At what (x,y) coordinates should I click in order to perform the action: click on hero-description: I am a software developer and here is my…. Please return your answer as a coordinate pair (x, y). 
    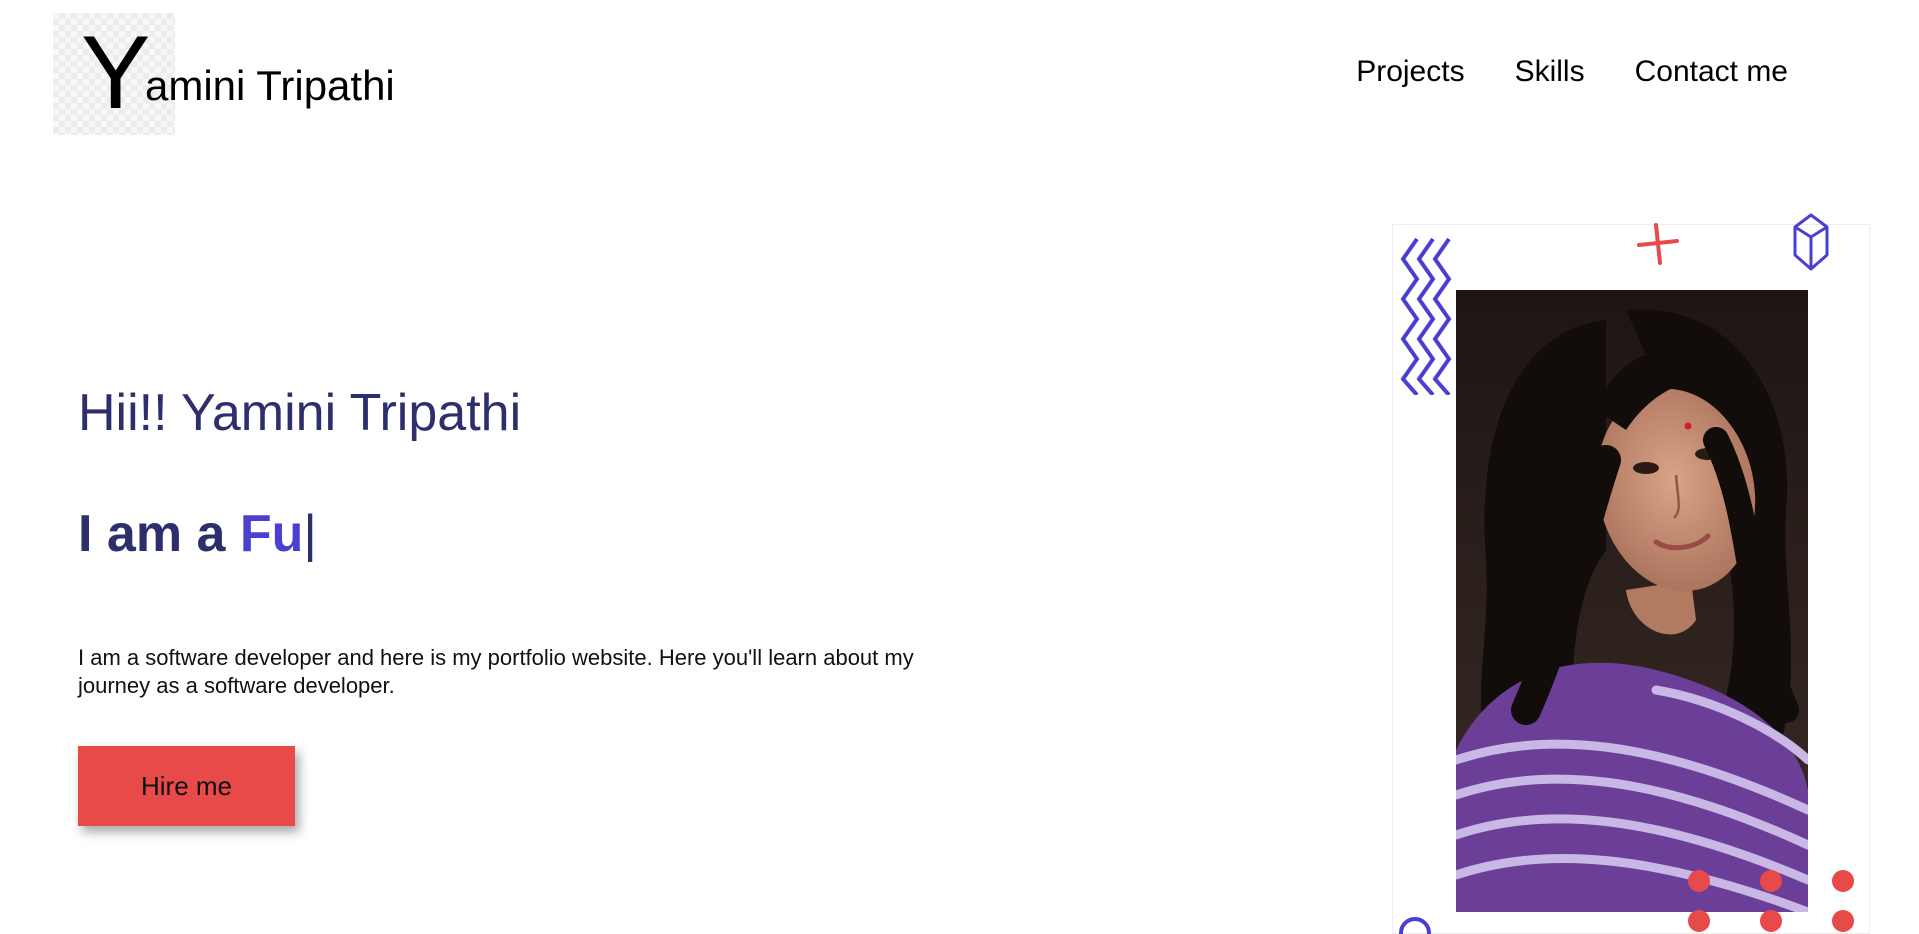
    Looking at the image, I should click on (496, 671).